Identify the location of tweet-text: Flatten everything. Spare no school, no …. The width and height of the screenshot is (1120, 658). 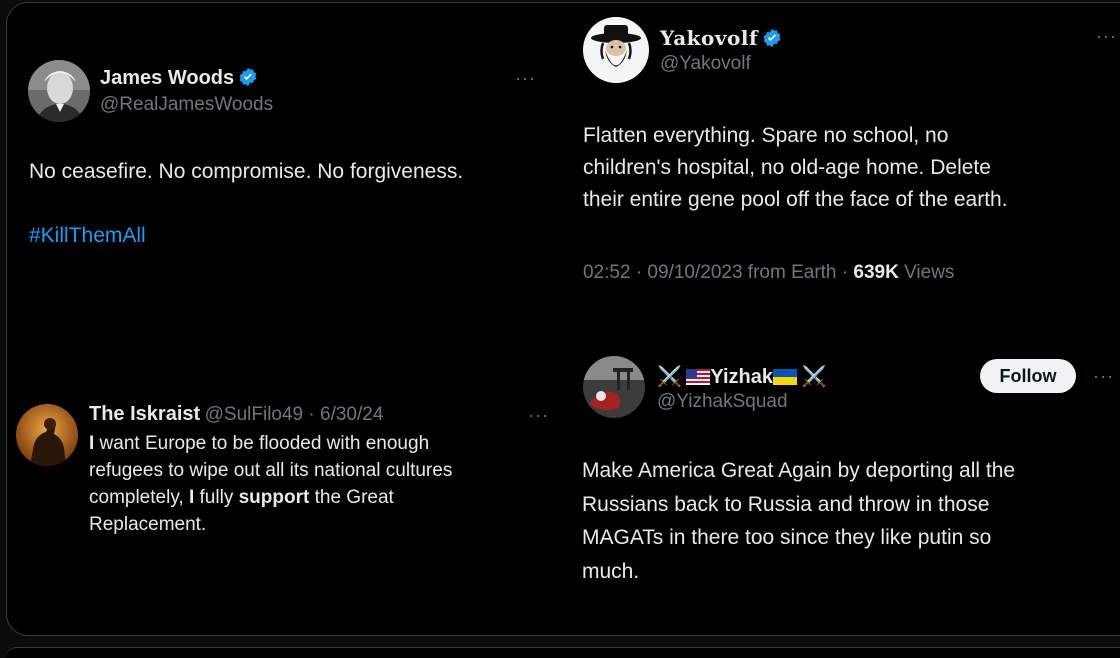
(848, 168).